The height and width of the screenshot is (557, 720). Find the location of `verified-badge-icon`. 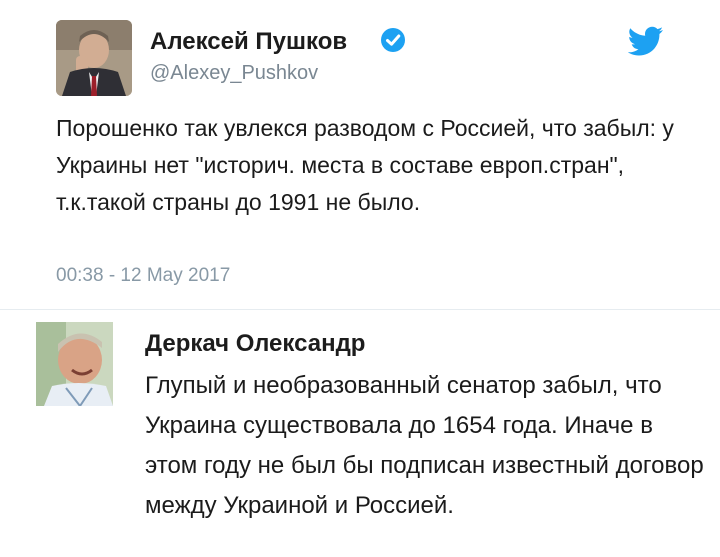

verified-badge-icon is located at coordinates (393, 40).